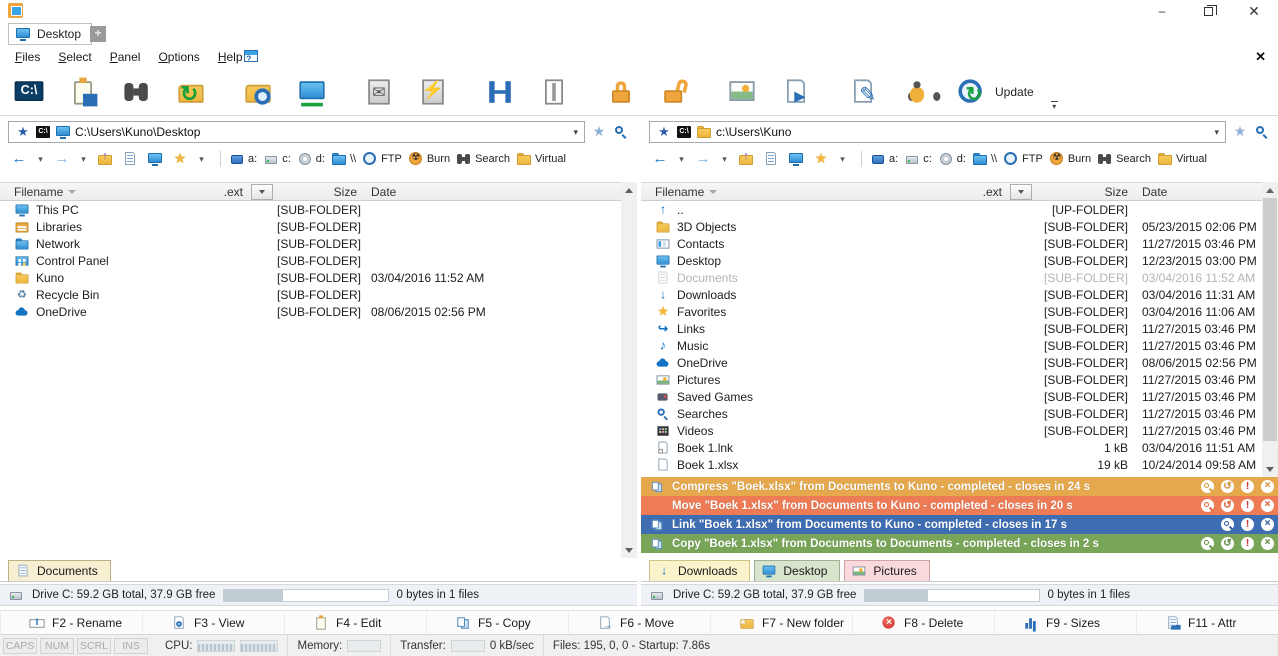  I want to click on drive-toolbar-button: c:, so click(918, 159).